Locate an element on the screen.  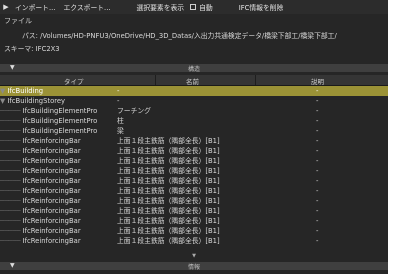
column-header-description: 説明 is located at coordinates (317, 81).